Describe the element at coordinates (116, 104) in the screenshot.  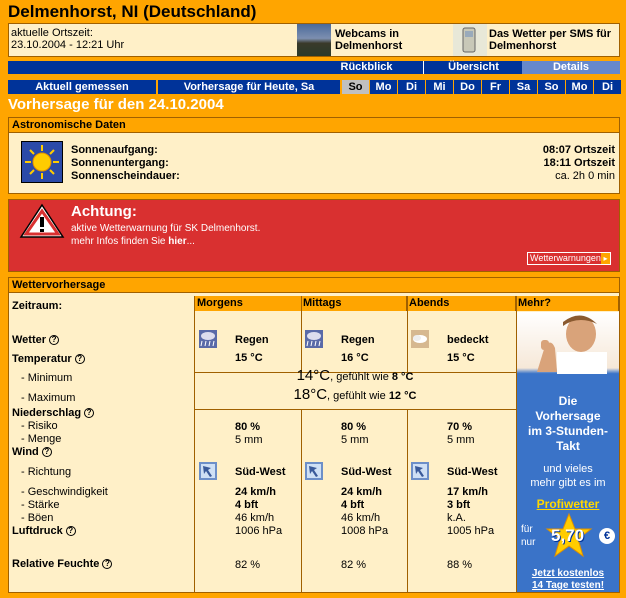
I see `forecast-heading: Vorhersage für den 24.10.2004` at that location.